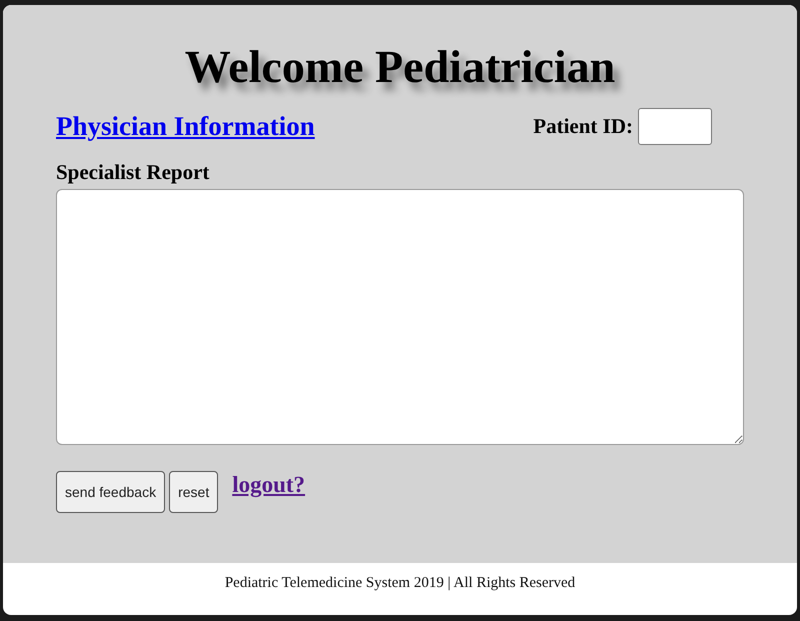 The image size is (800, 621). What do you see at coordinates (583, 126) in the screenshot?
I see `patient-id-label: Patient ID:` at bounding box center [583, 126].